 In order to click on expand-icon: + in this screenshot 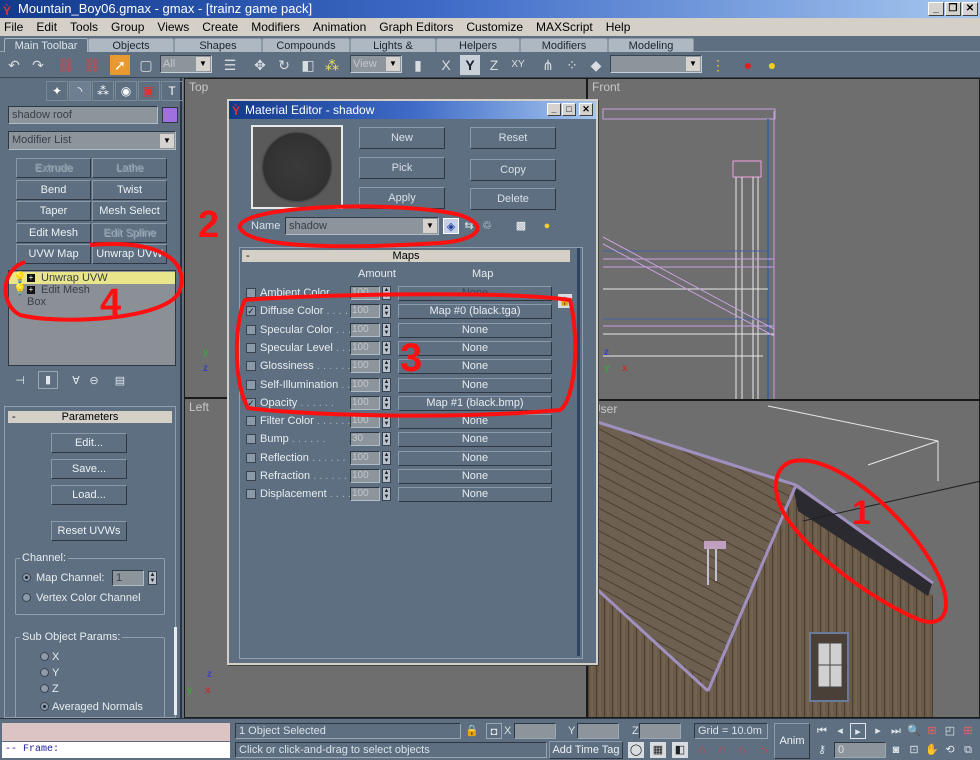, I will do `click(31, 290)`.